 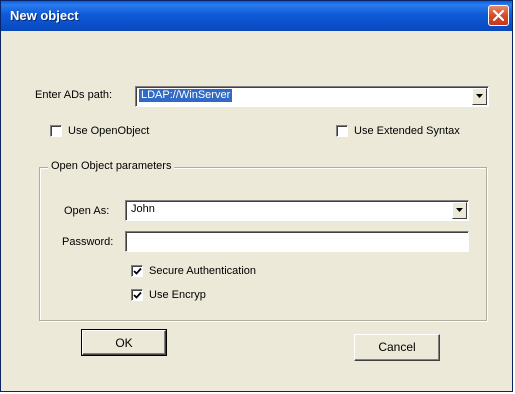 I want to click on open-as-value: John, so click(x=143, y=209).